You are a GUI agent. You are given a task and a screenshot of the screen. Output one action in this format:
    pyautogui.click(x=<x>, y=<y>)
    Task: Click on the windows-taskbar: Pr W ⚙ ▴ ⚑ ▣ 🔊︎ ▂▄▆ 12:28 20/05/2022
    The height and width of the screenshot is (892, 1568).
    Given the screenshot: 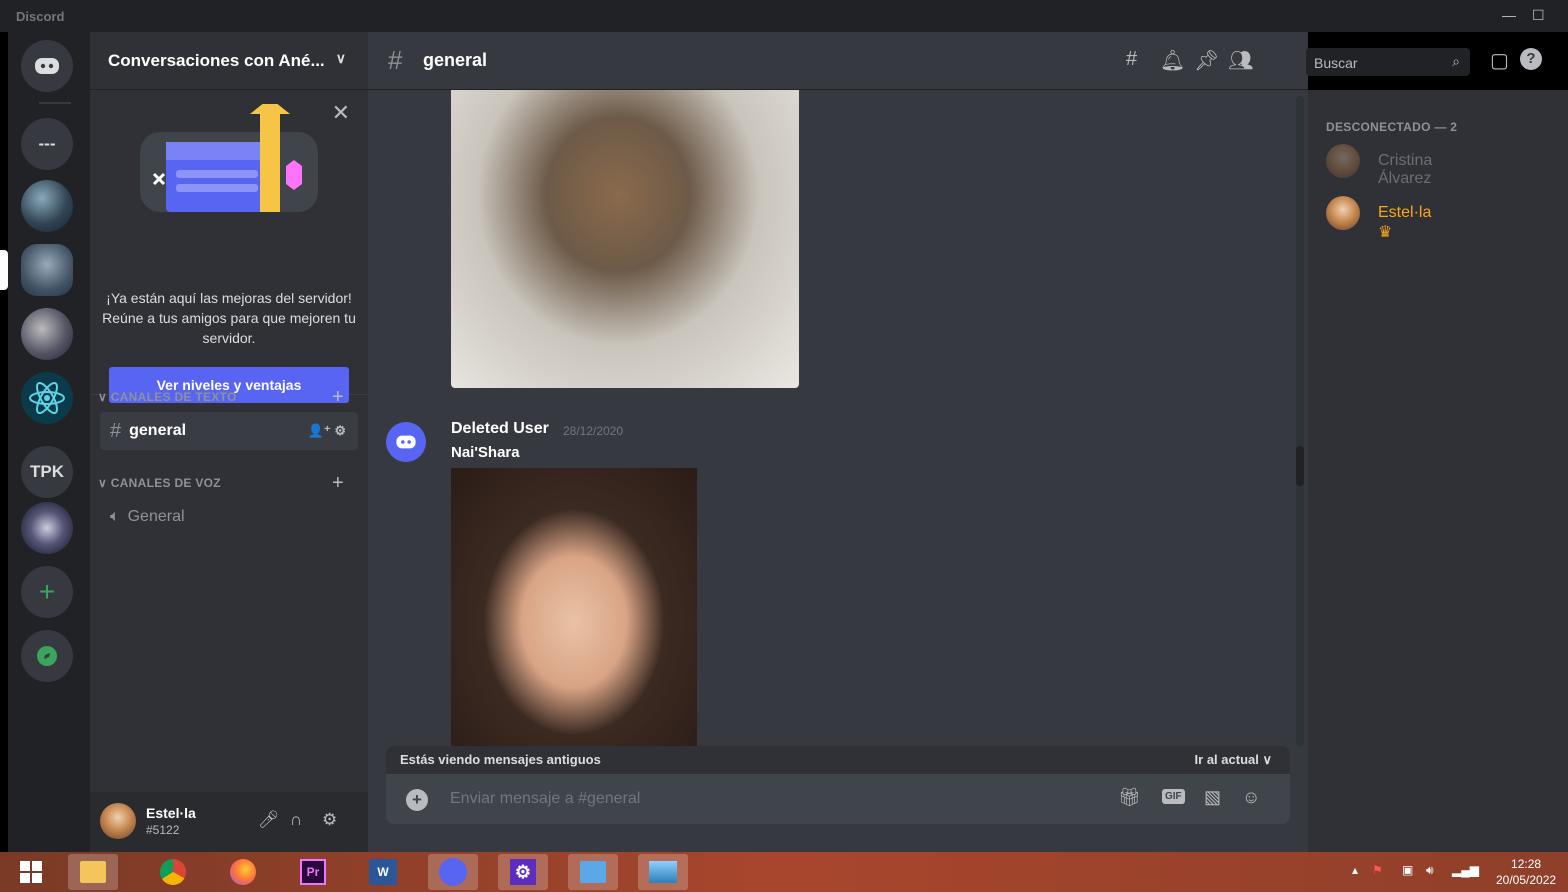 What is the action you would take?
    pyautogui.click(x=784, y=872)
    